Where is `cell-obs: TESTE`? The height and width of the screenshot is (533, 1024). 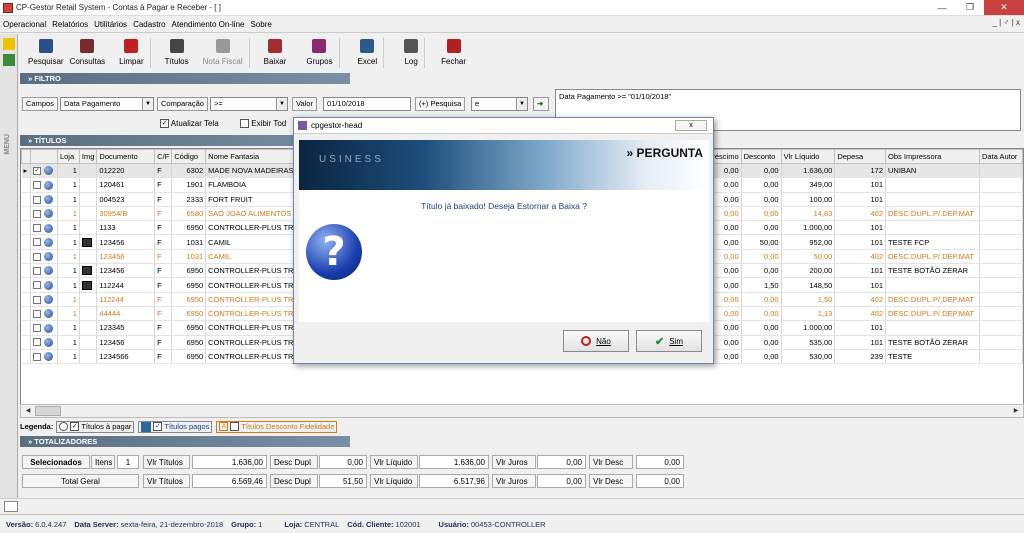 cell-obs: TESTE is located at coordinates (932, 357).